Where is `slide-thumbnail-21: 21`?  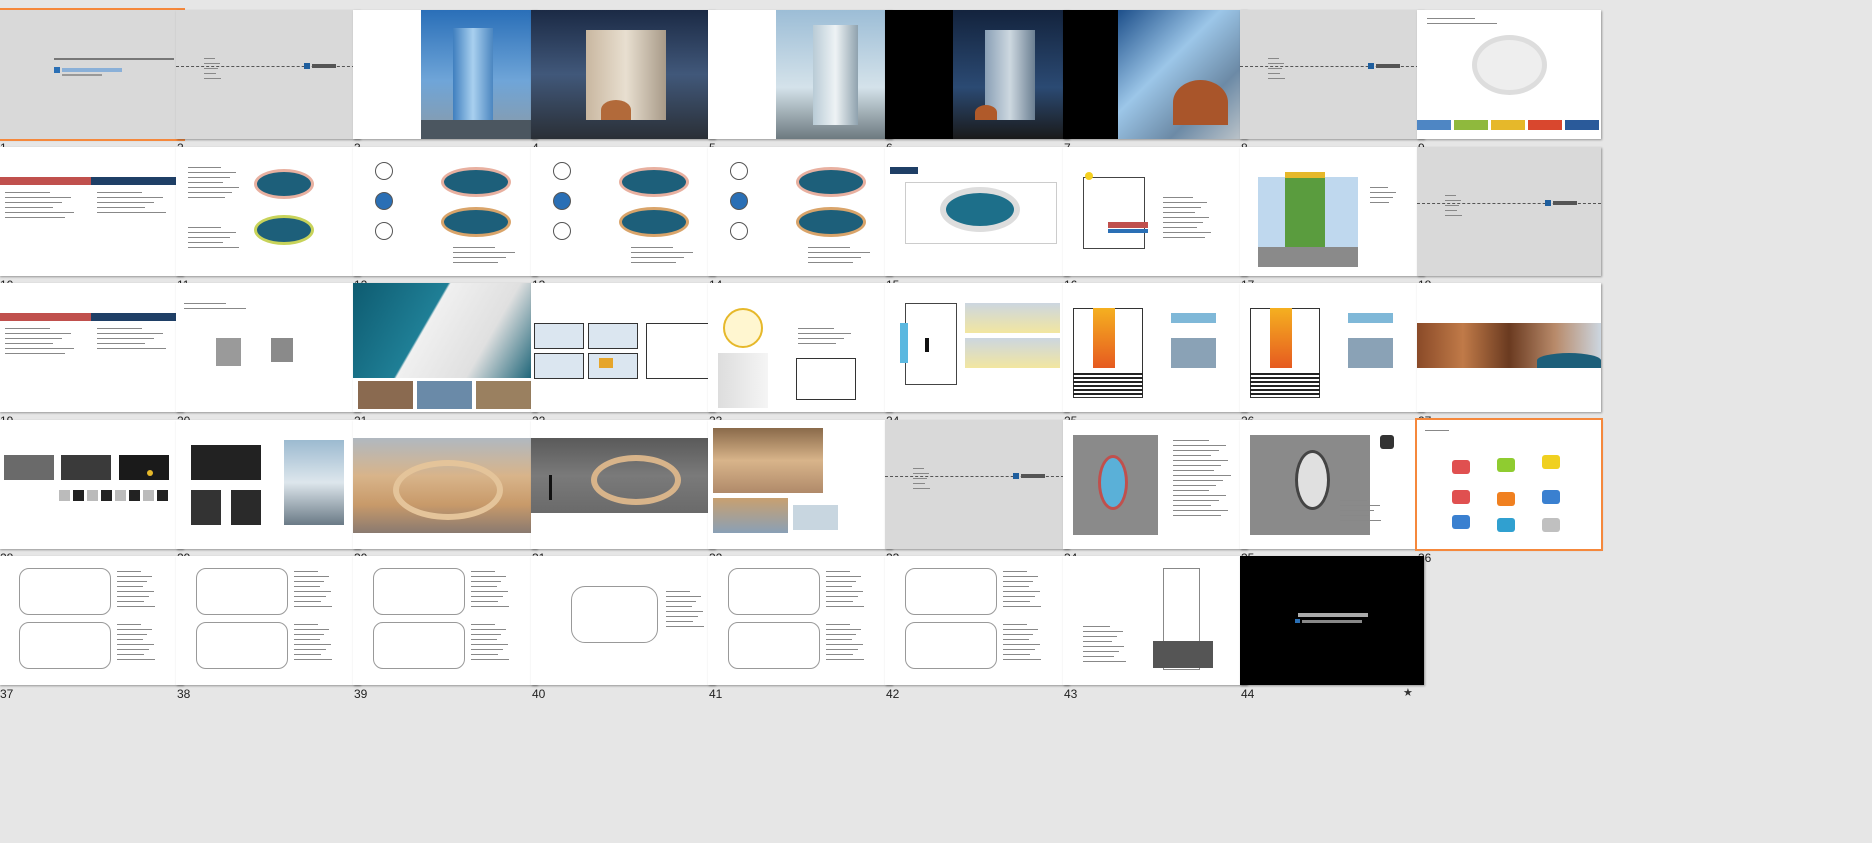
slide-thumbnail-21: 21 is located at coordinates (452, 353).